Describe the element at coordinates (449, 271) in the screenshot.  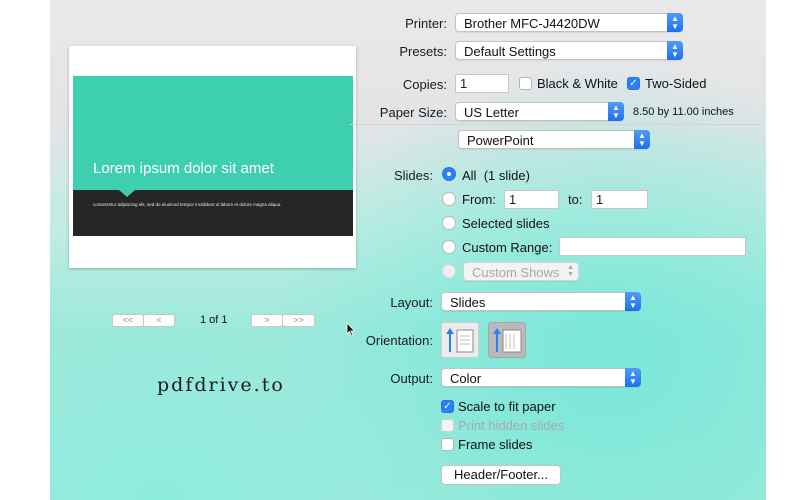
I see `custom-shows-radio` at that location.